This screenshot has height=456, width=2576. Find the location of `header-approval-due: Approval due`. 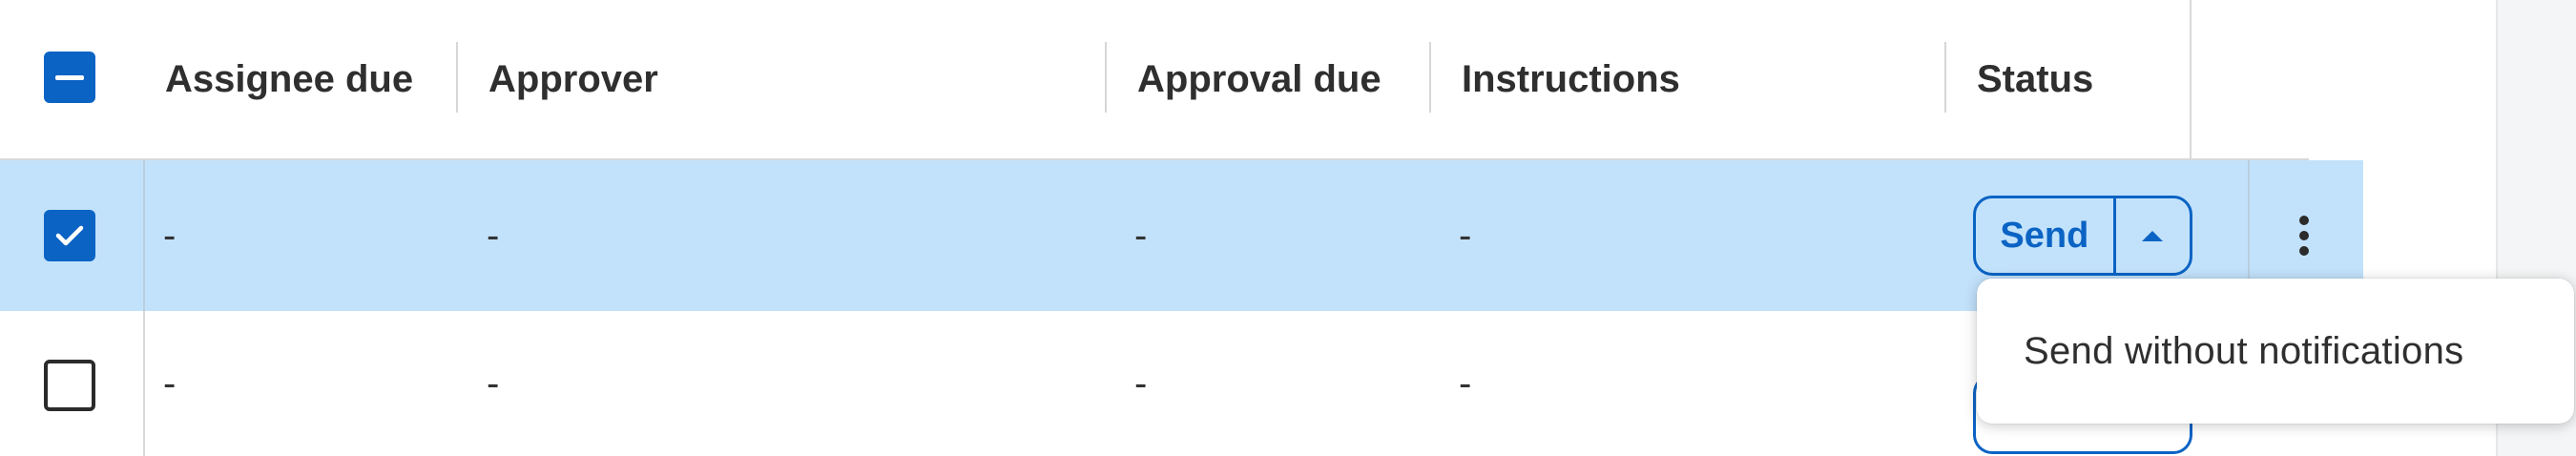

header-approval-due: Approval due is located at coordinates (1259, 79).